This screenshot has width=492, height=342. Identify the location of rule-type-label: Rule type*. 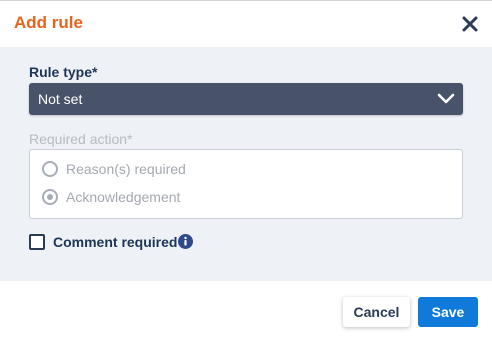
(63, 72).